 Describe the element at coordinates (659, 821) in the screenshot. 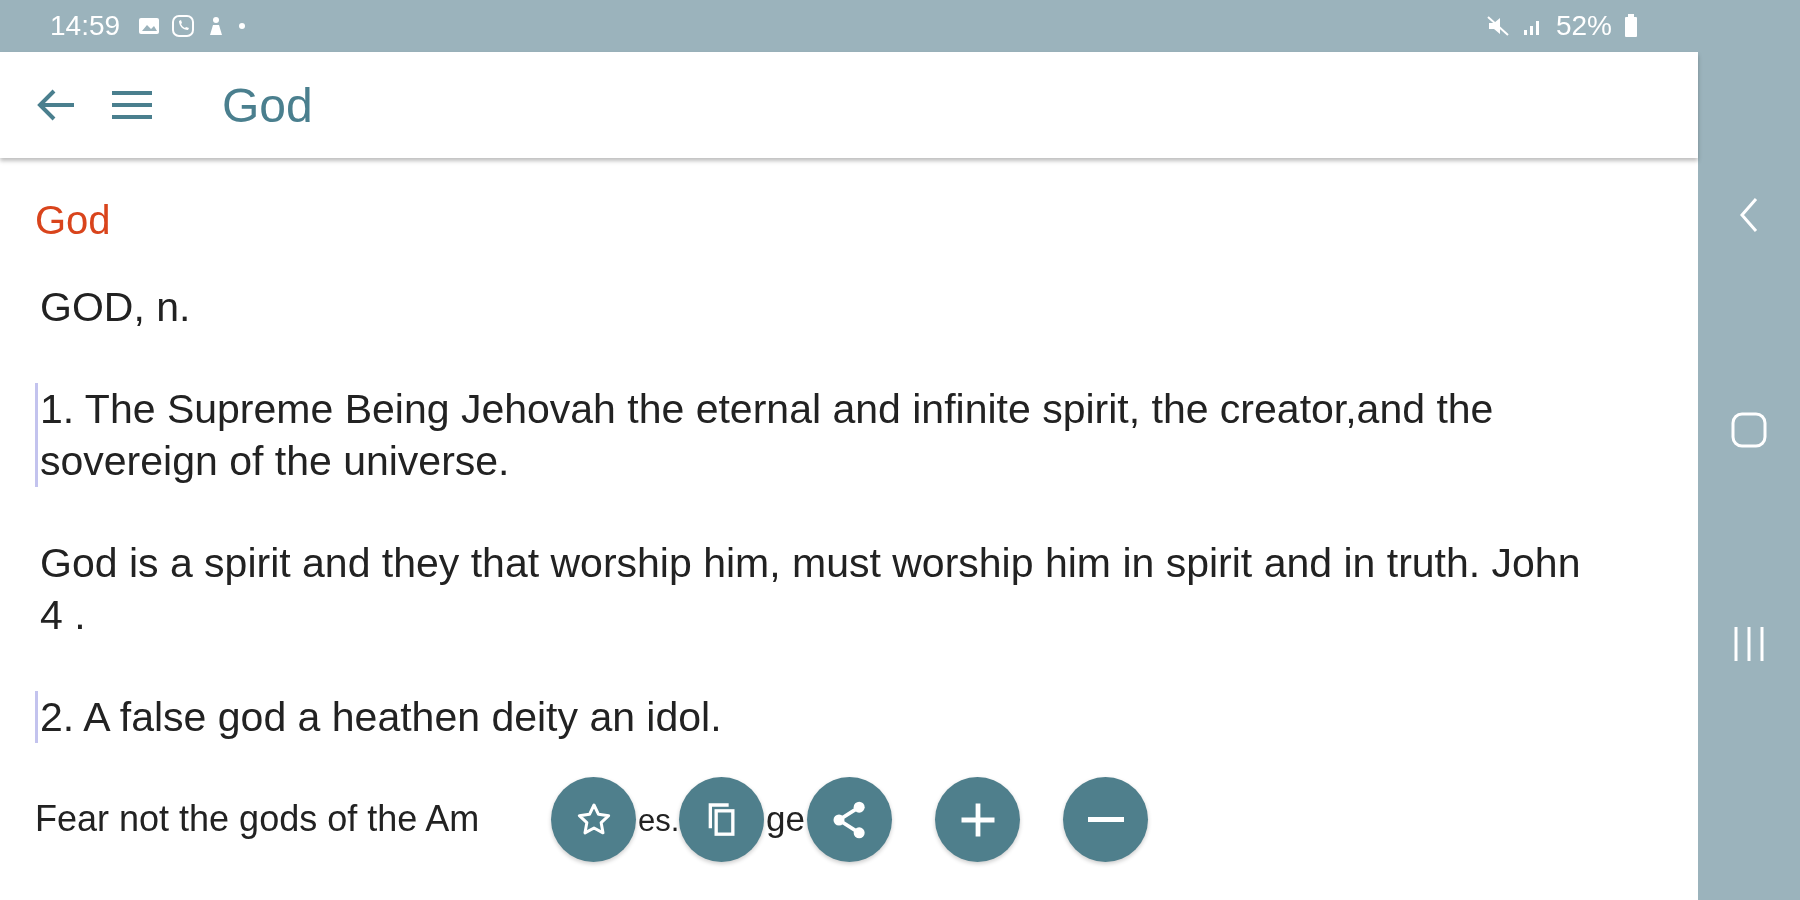

I see `partial-text: es.` at that location.